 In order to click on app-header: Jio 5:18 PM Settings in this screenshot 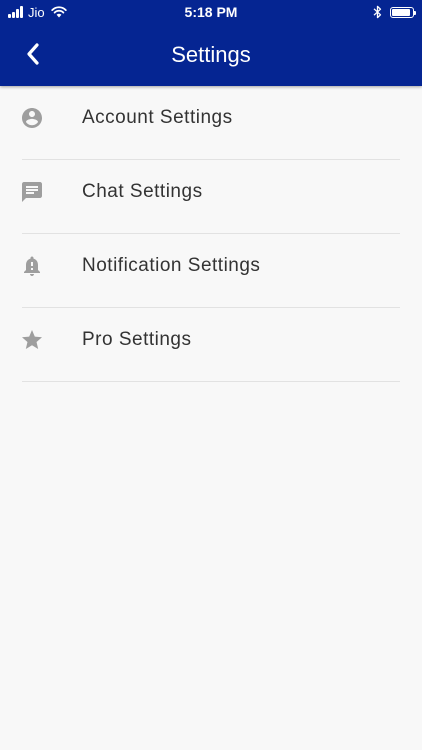, I will do `click(211, 43)`.